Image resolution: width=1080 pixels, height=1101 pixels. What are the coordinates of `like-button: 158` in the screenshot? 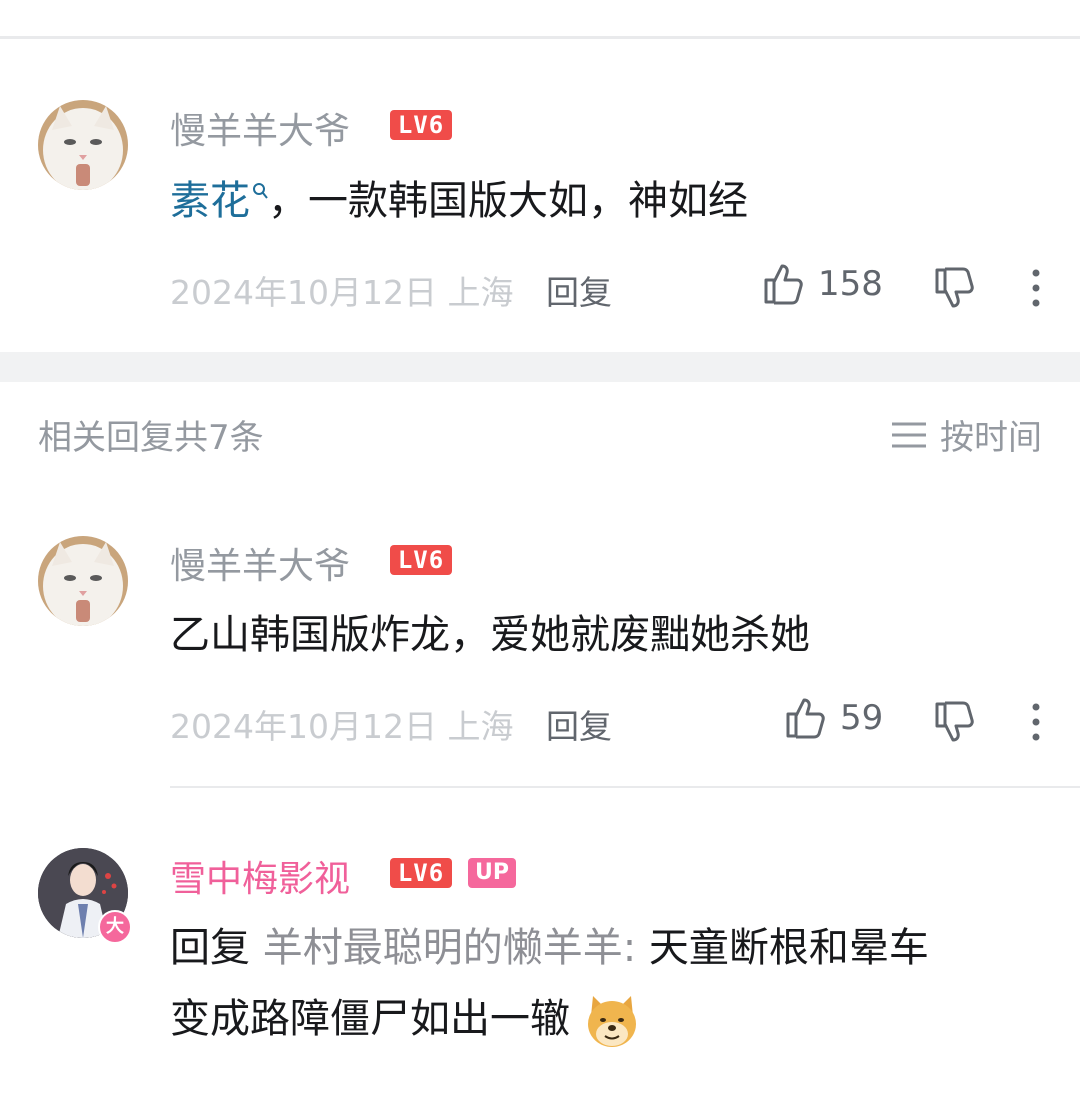 It's located at (822, 284).